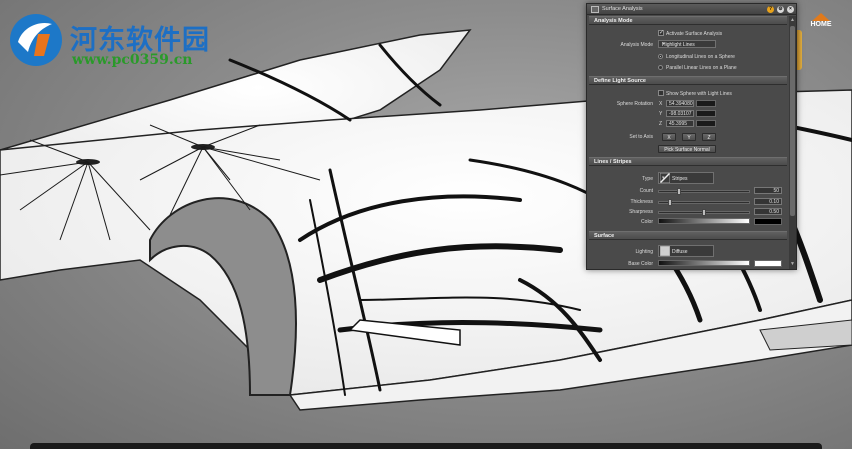 This screenshot has width=852, height=449. What do you see at coordinates (426, 446) in the screenshot?
I see `bottom-toolbar` at bounding box center [426, 446].